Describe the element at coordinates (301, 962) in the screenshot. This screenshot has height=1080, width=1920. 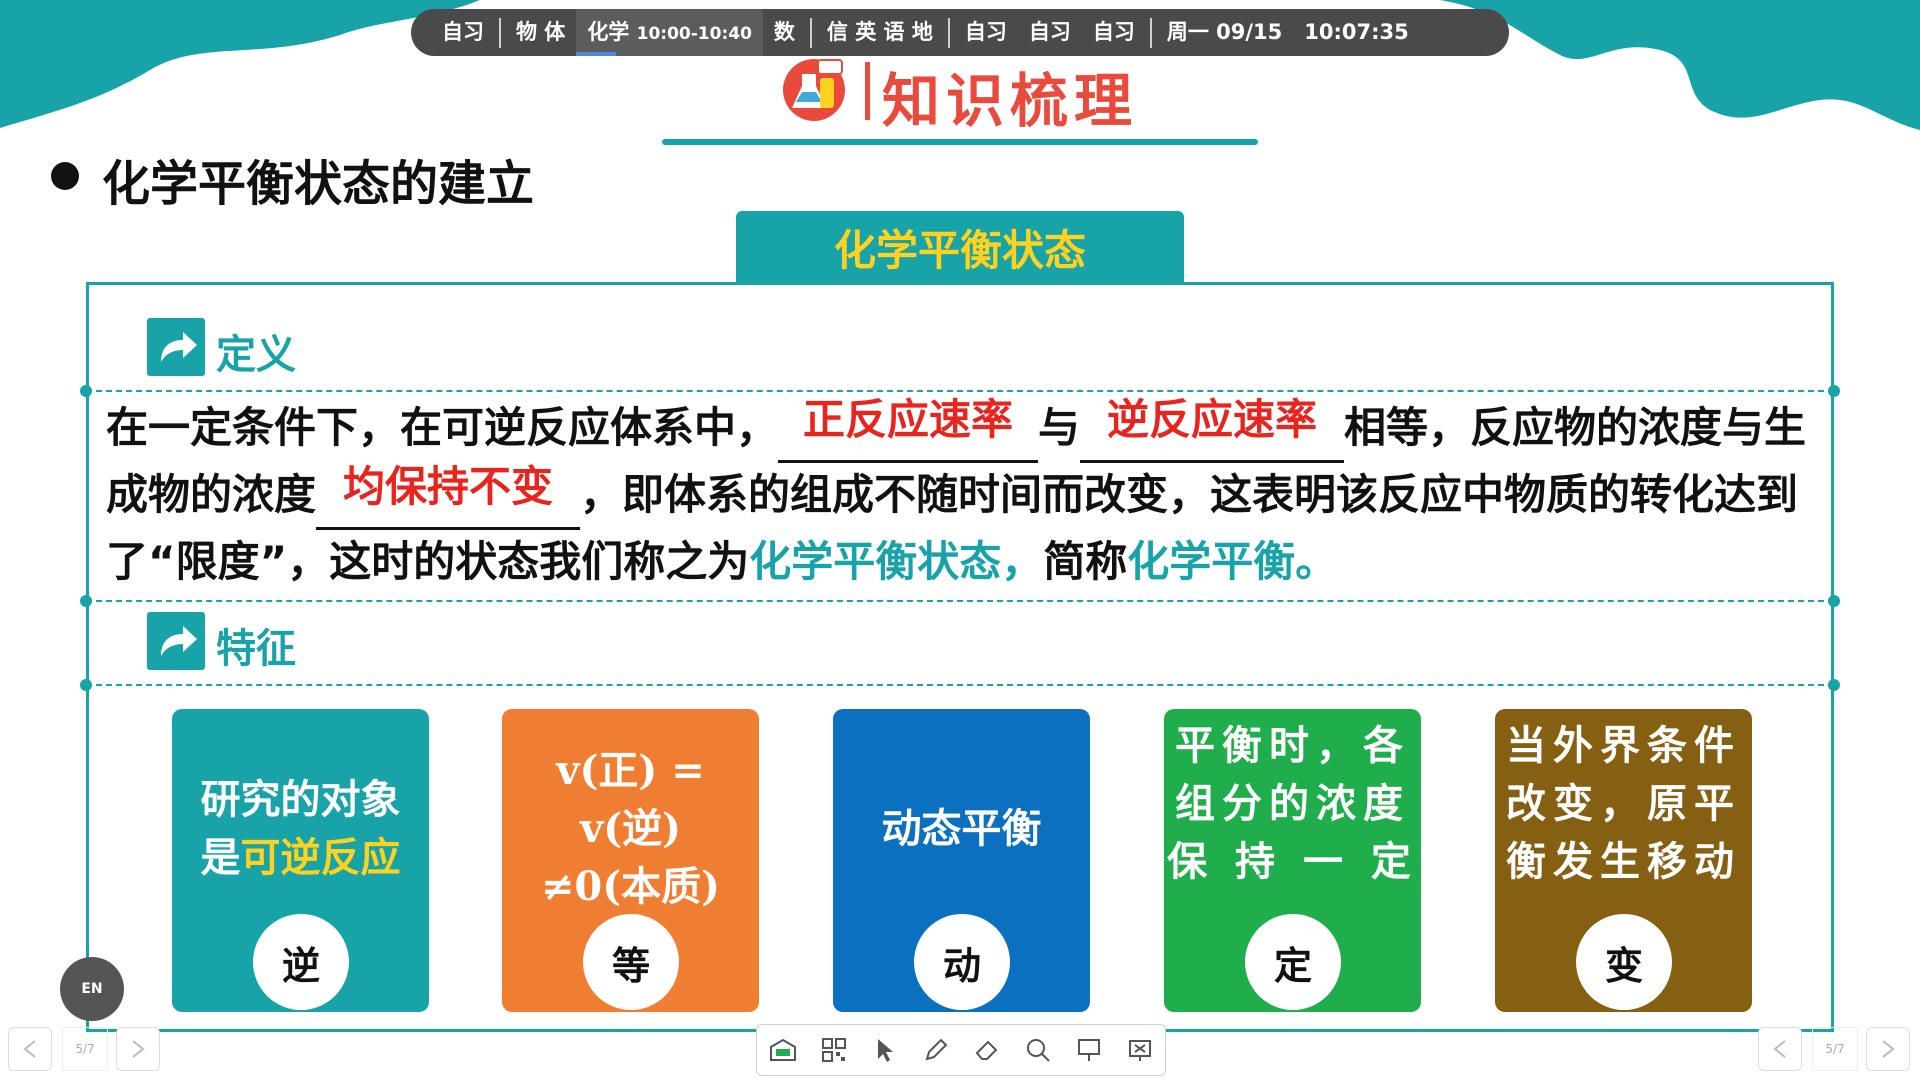
I see `feature-keyword: 逆` at that location.